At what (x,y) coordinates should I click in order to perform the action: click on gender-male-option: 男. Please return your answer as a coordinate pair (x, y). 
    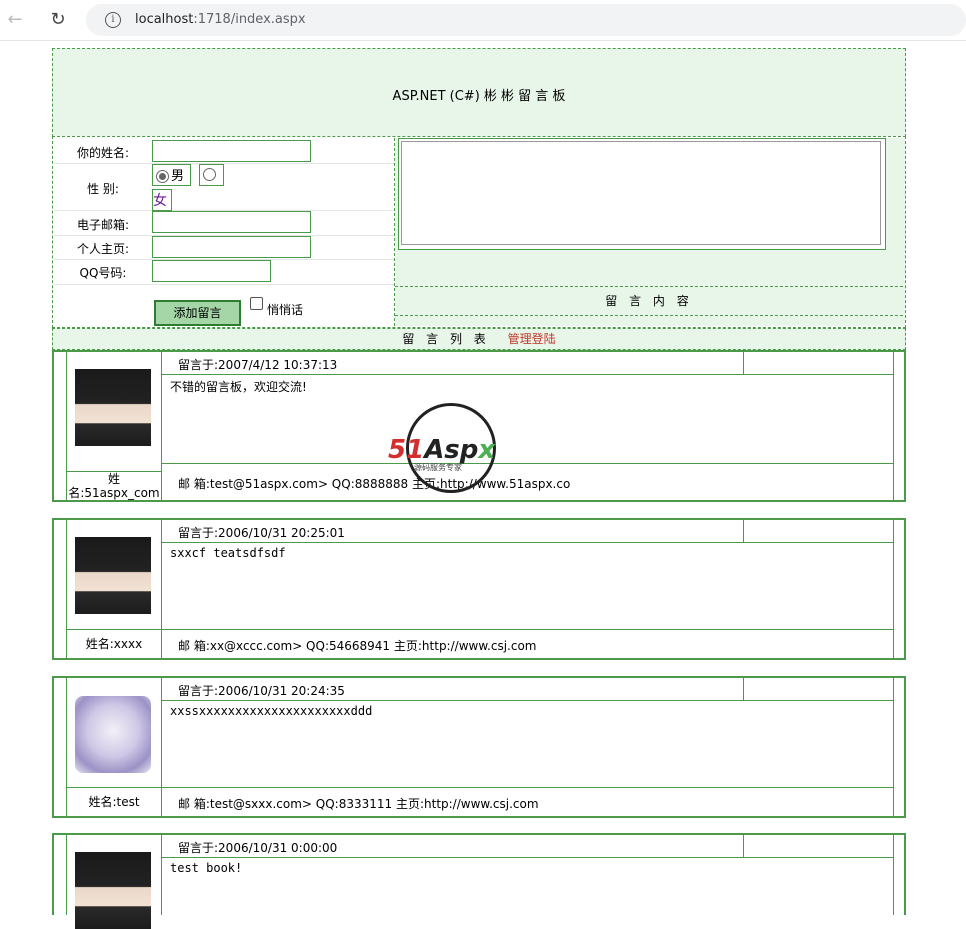
    Looking at the image, I should click on (171, 175).